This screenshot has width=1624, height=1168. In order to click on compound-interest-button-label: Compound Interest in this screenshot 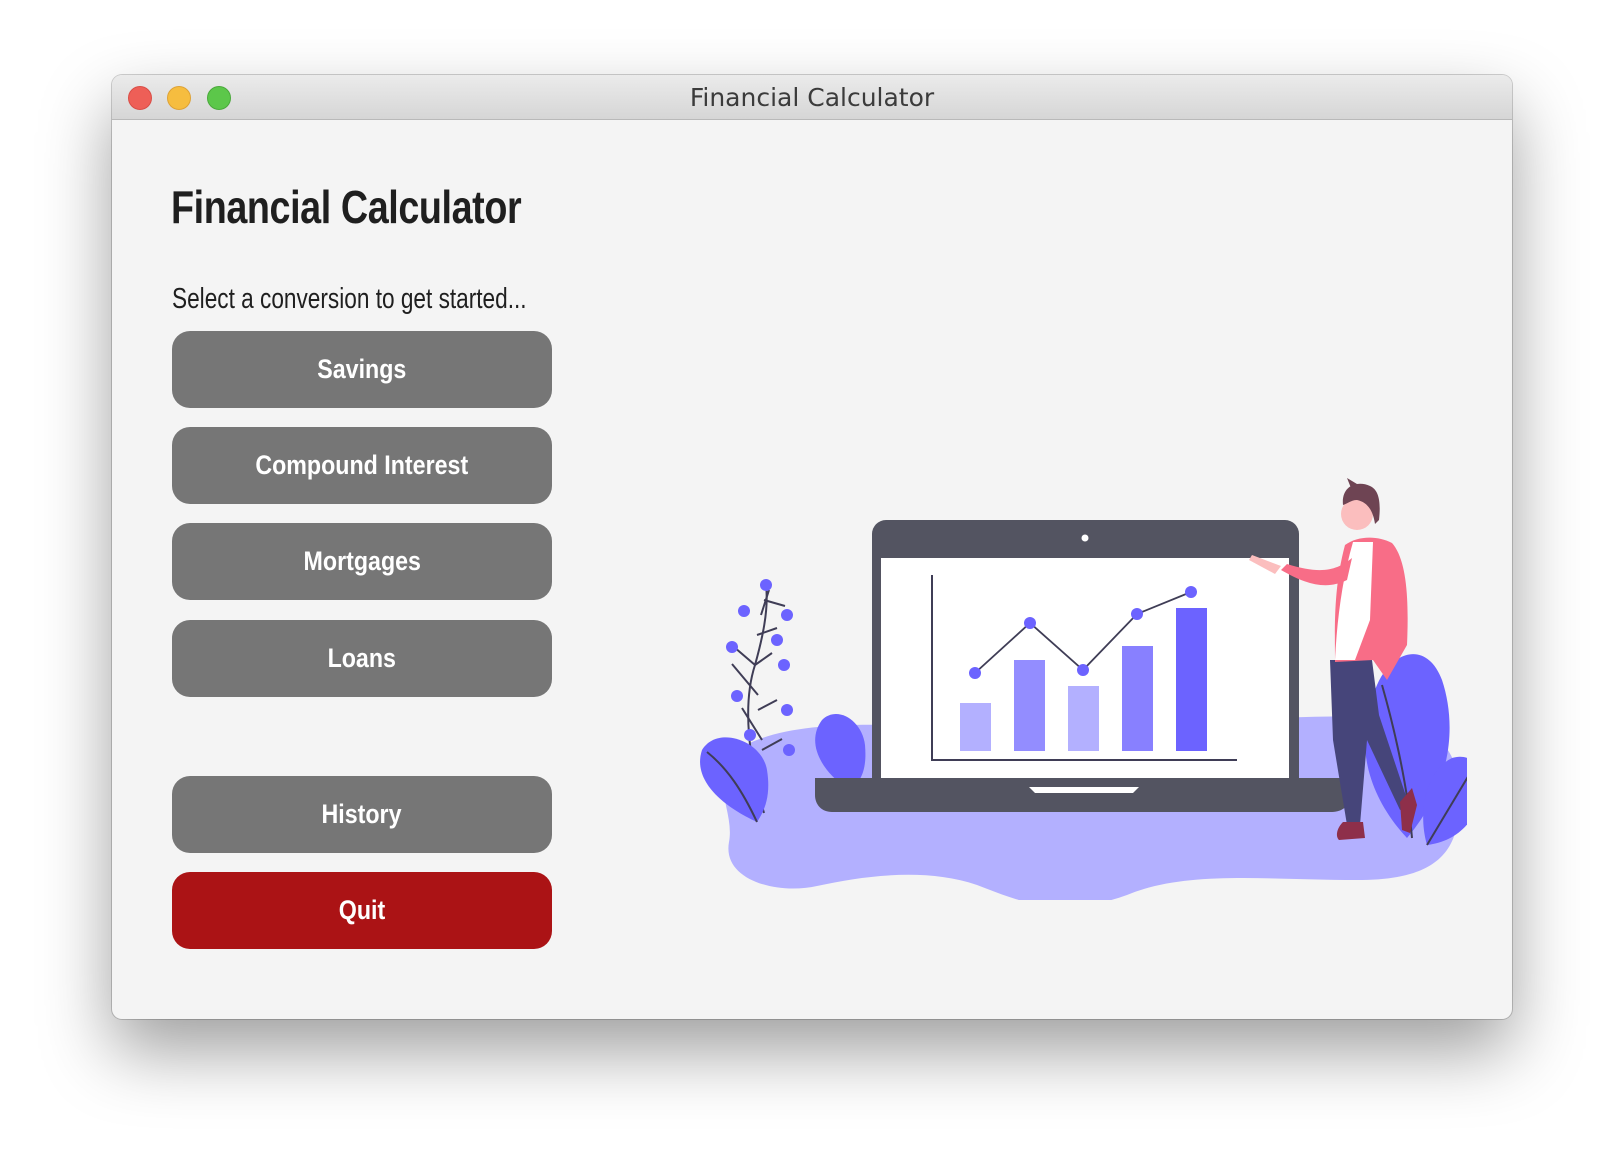, I will do `click(362, 465)`.